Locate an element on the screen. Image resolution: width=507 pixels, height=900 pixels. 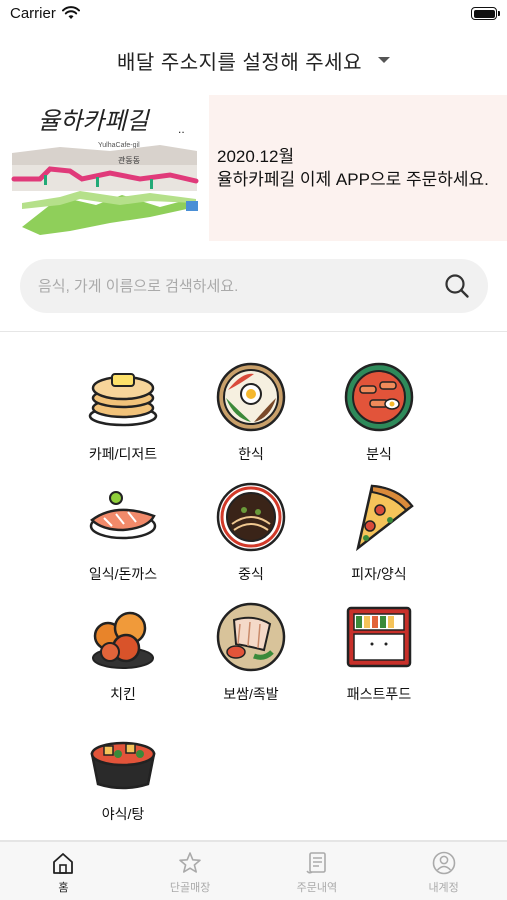
address-selector: 배달 주소지를 설정해 주세요 is located at coordinates (253, 60).